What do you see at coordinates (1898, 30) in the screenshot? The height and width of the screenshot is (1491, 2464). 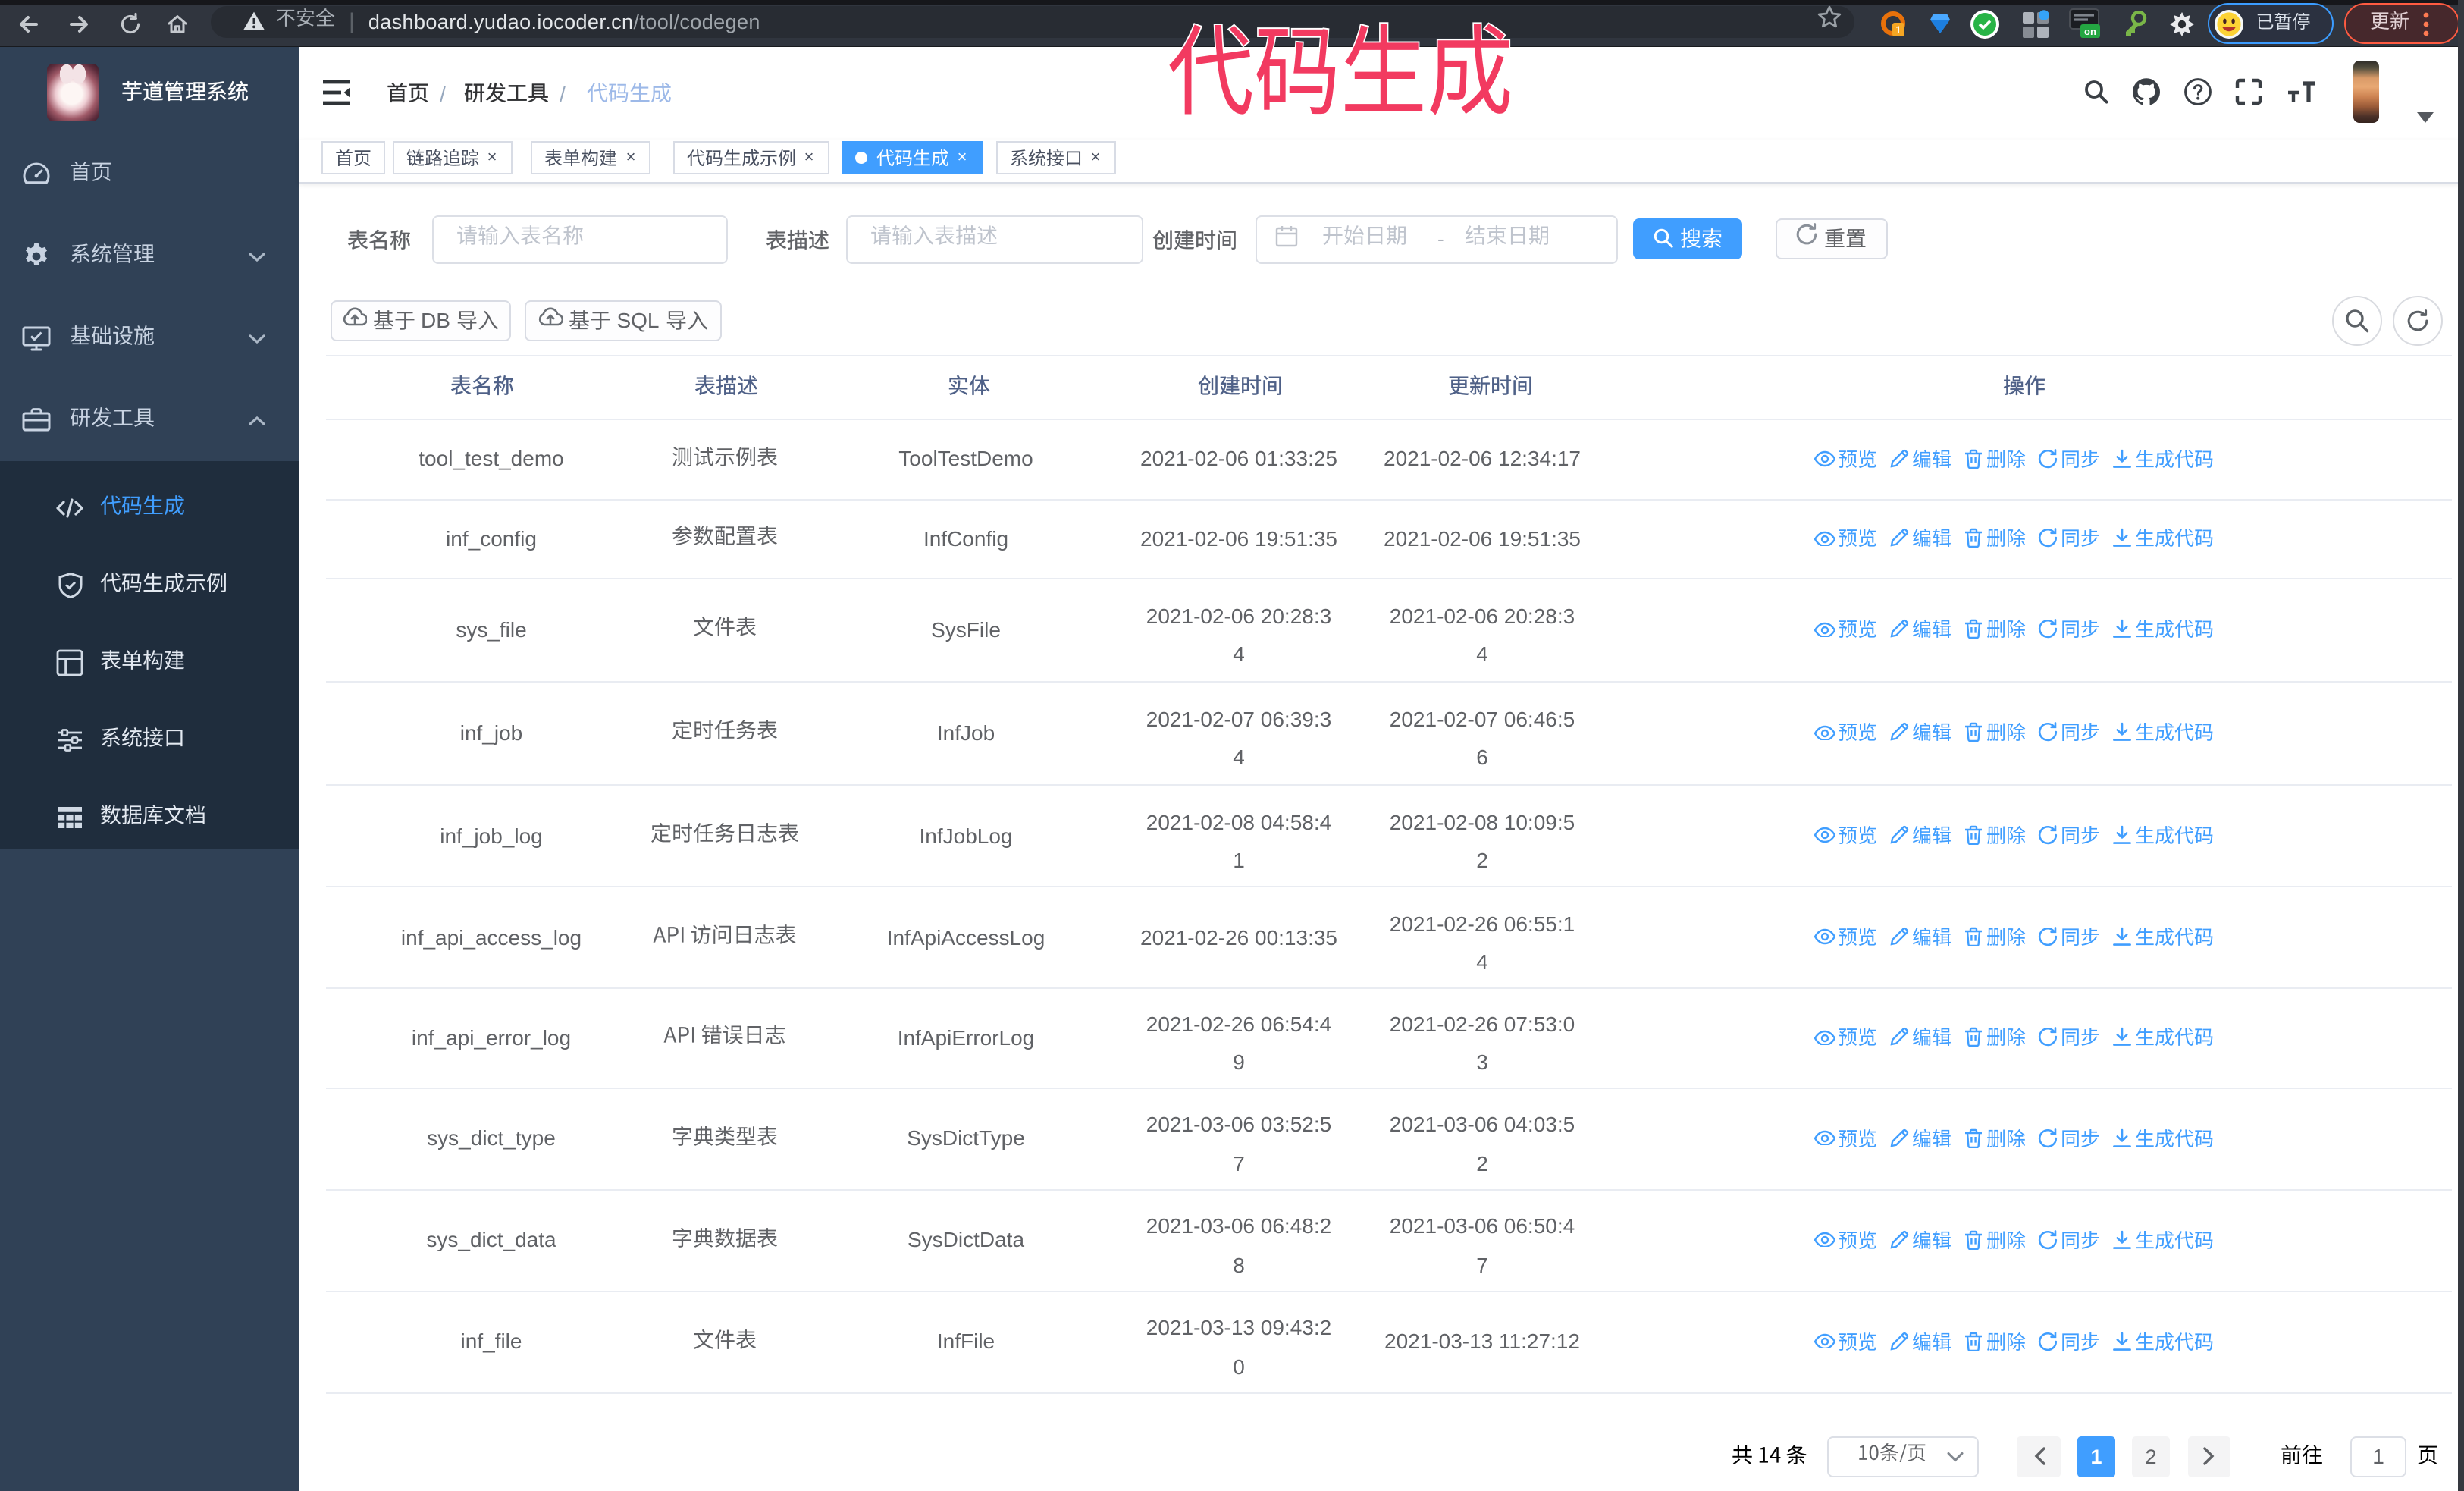 I see `svg-text: 1` at bounding box center [1898, 30].